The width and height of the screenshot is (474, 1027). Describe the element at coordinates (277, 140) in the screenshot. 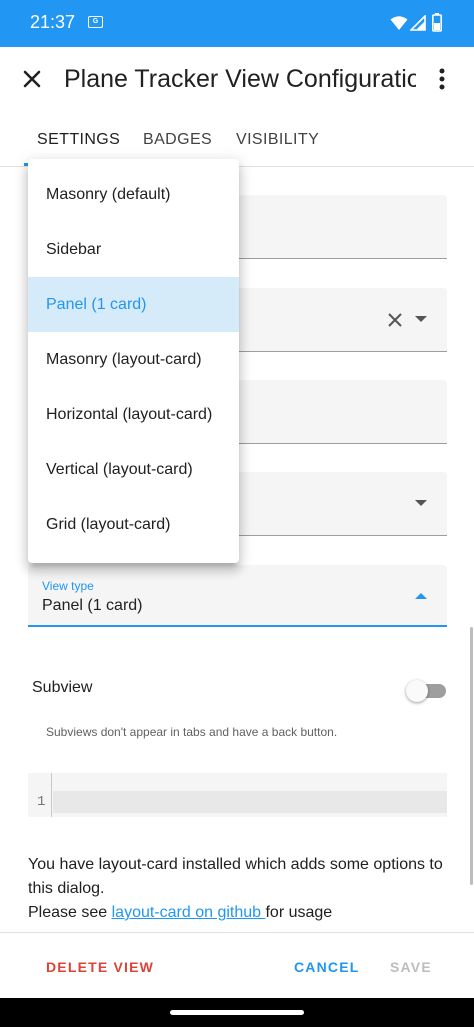

I see `tab-visibility: VISIBILITY` at that location.